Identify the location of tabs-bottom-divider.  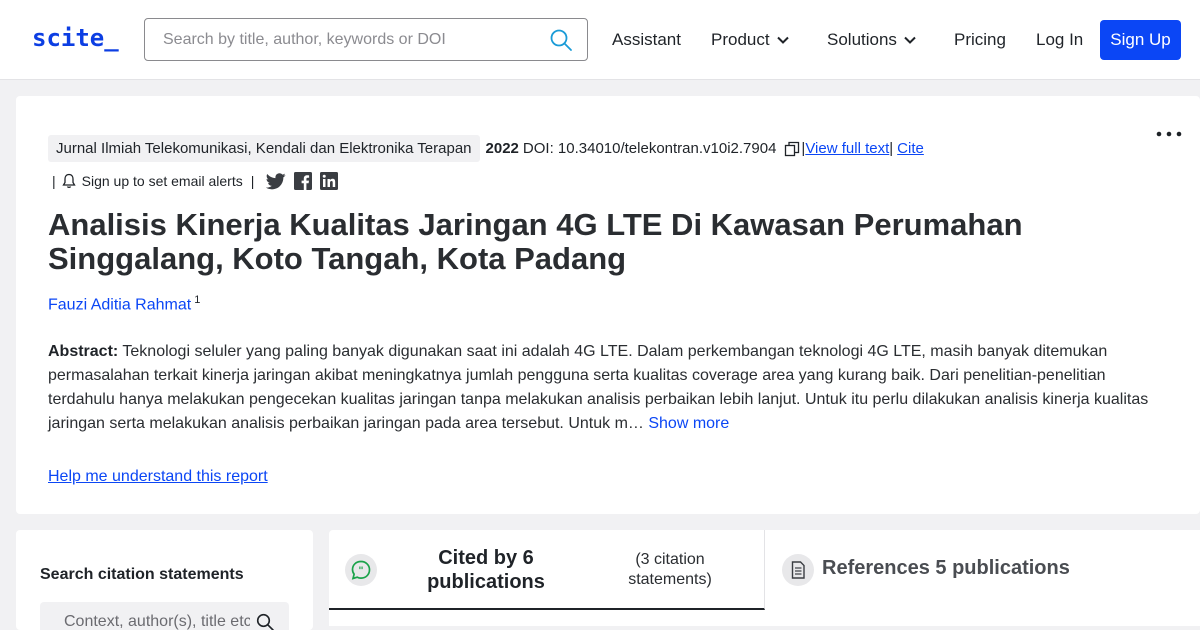
(764, 628).